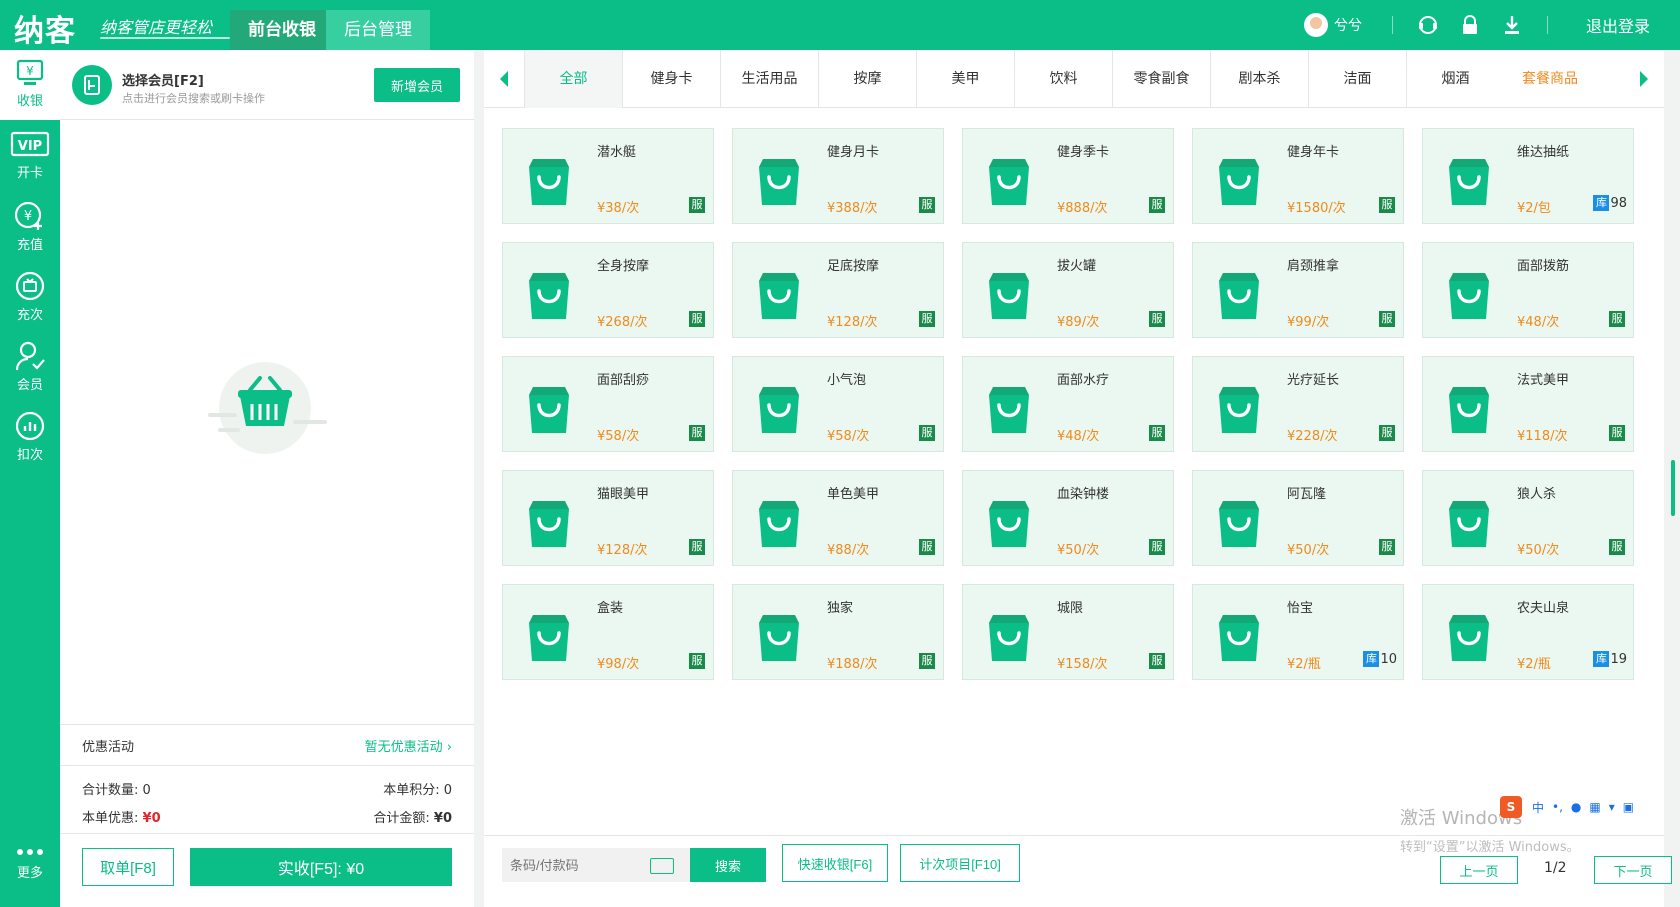  What do you see at coordinates (1455, 79) in the screenshot?
I see `category-tab: 烟酒` at bounding box center [1455, 79].